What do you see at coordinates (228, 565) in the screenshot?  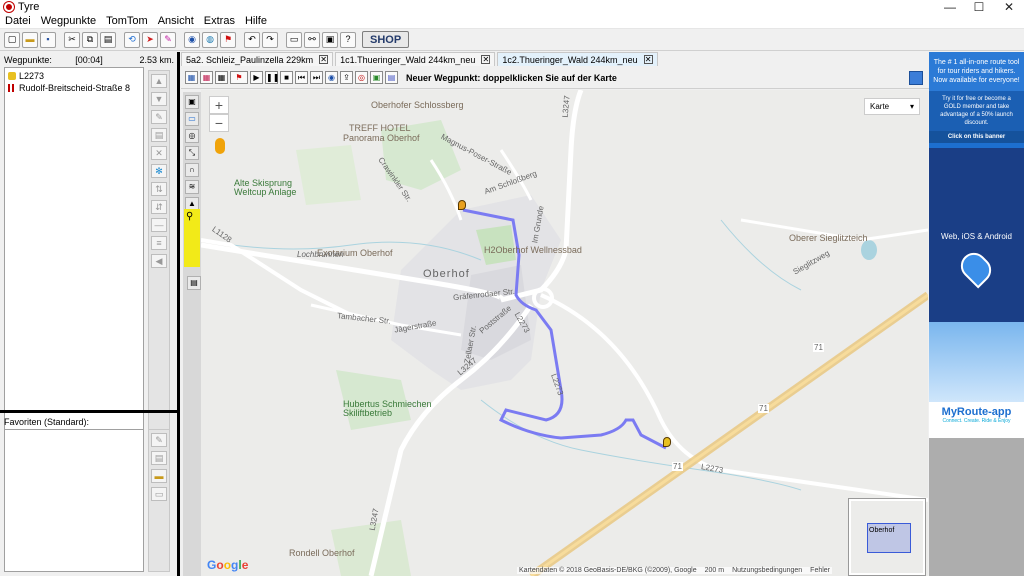 I see `google-logo: Google` at bounding box center [228, 565].